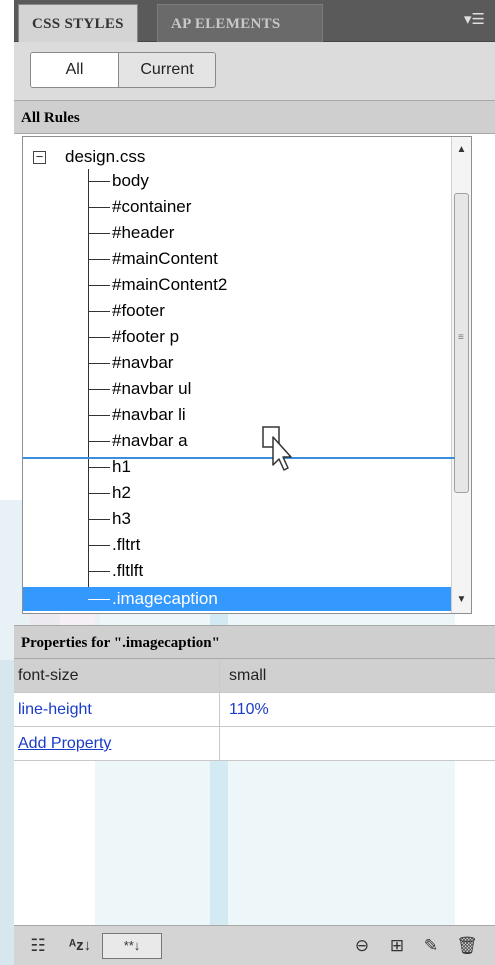 The height and width of the screenshot is (965, 495). What do you see at coordinates (238, 545) in the screenshot?
I see `rule-item: .fltrt` at bounding box center [238, 545].